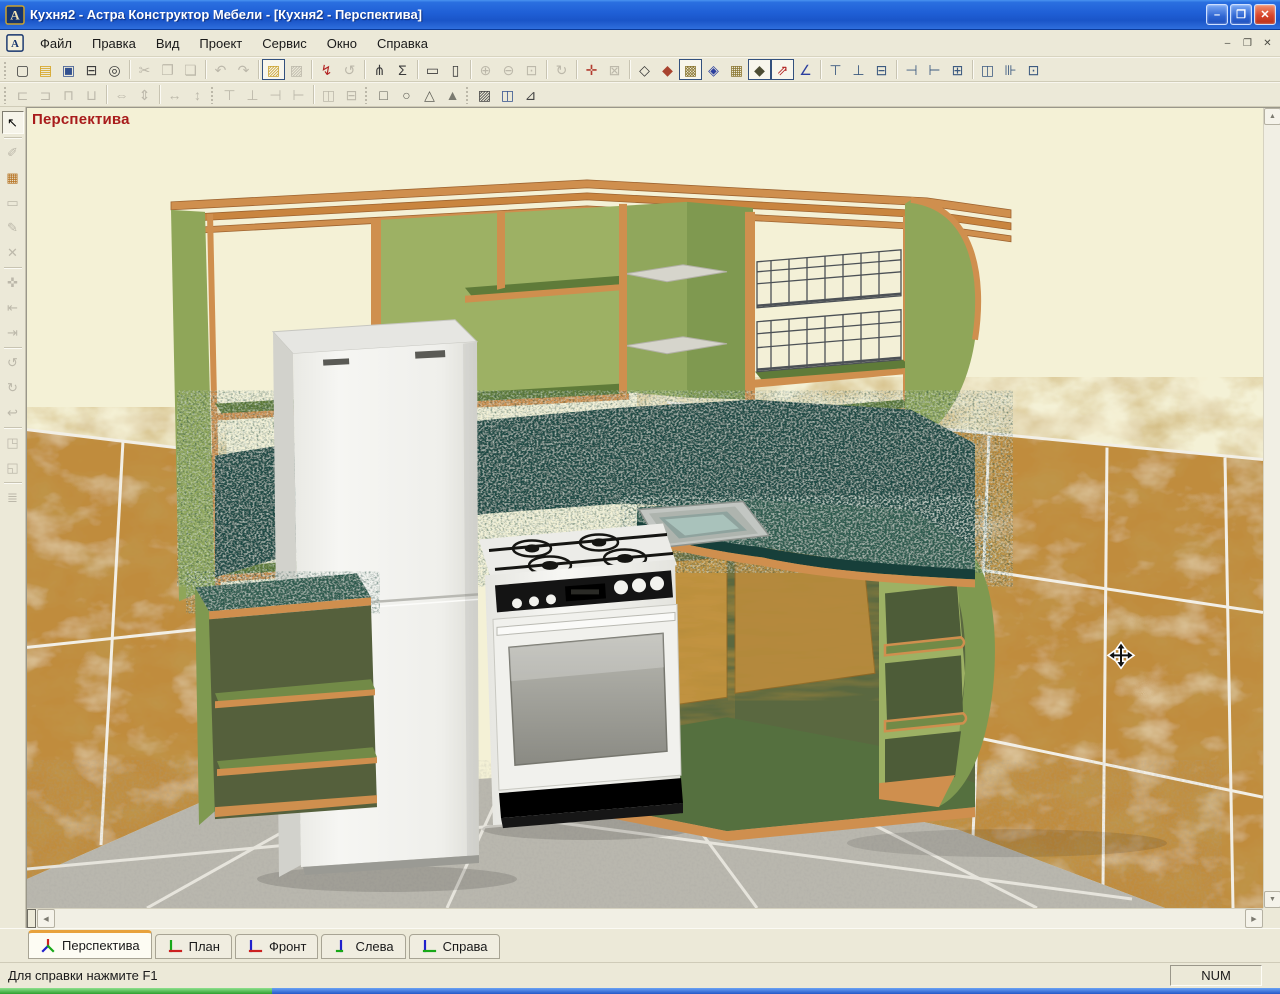 This screenshot has width=1280, height=994. Describe the element at coordinates (587, 697) in the screenshot. I see `oven-door` at that location.